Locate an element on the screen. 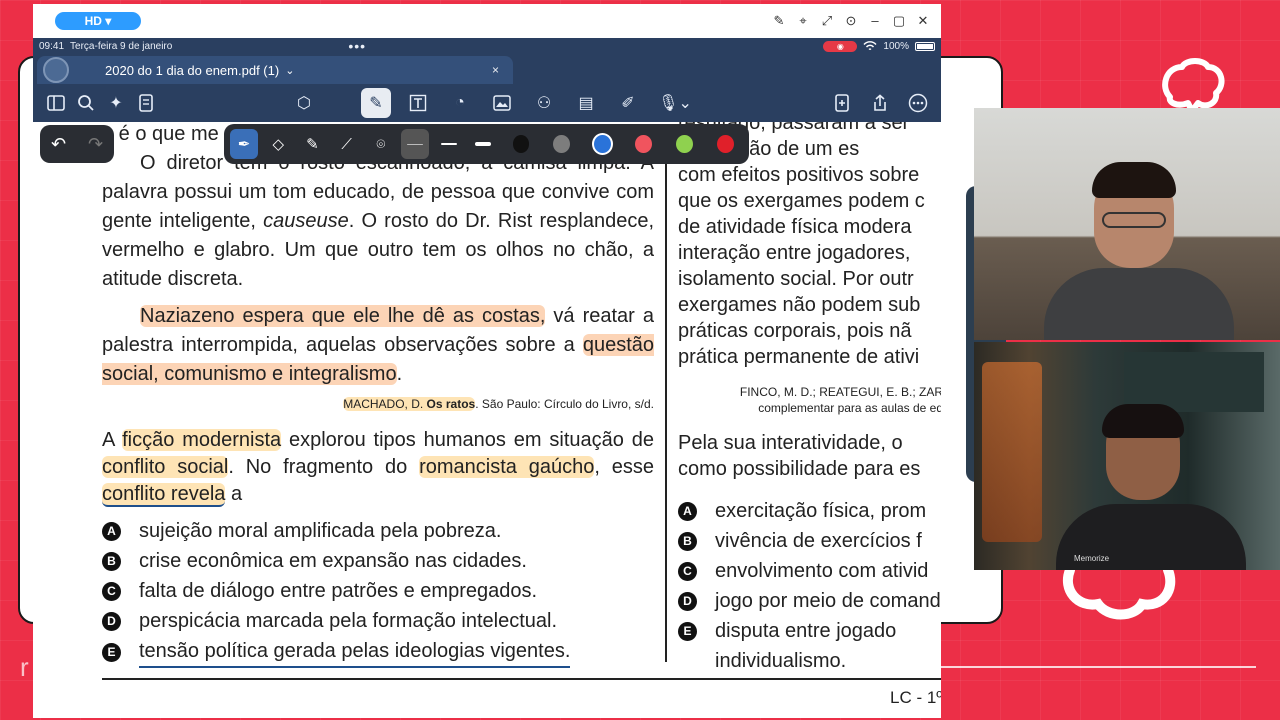  crop-icon: ⤢ is located at coordinates (827, 21).